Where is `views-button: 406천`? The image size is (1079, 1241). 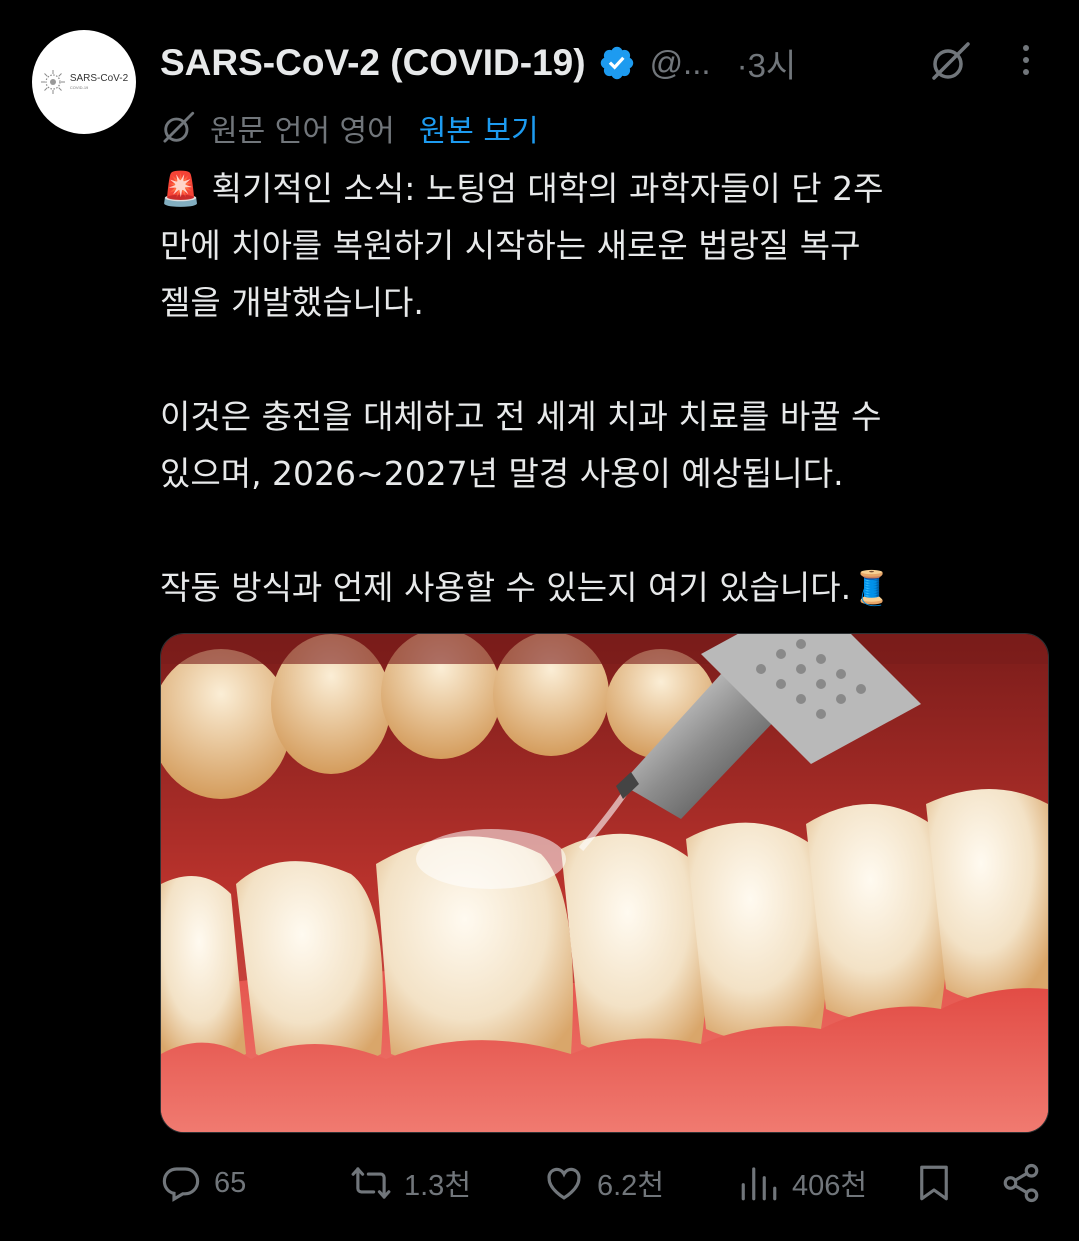
views-button: 406천 is located at coordinates (802, 1183).